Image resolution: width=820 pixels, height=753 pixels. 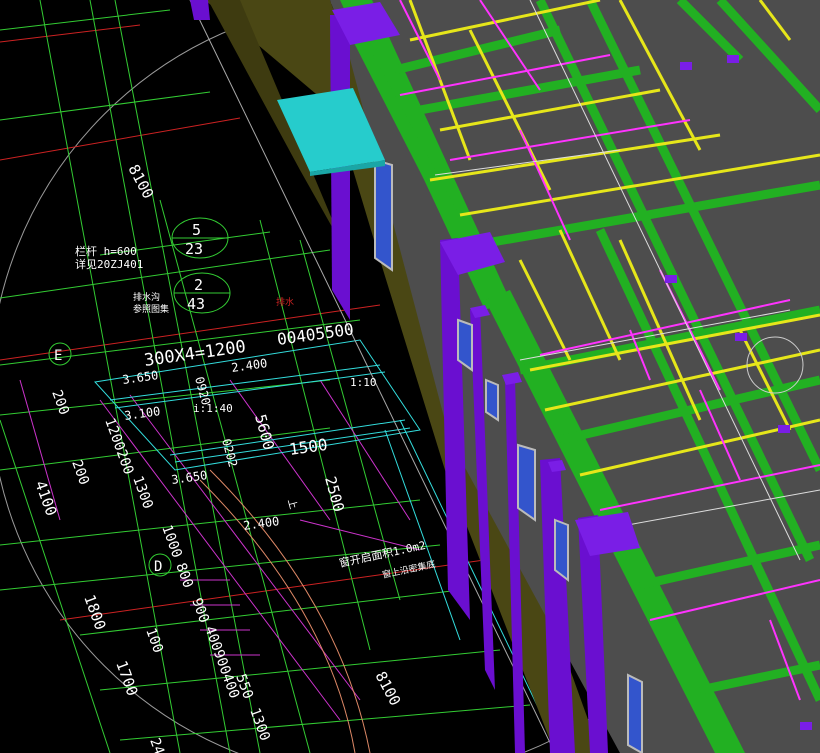 What do you see at coordinates (213, 408) in the screenshot?
I see `slope-i140: i:1:40` at bounding box center [213, 408].